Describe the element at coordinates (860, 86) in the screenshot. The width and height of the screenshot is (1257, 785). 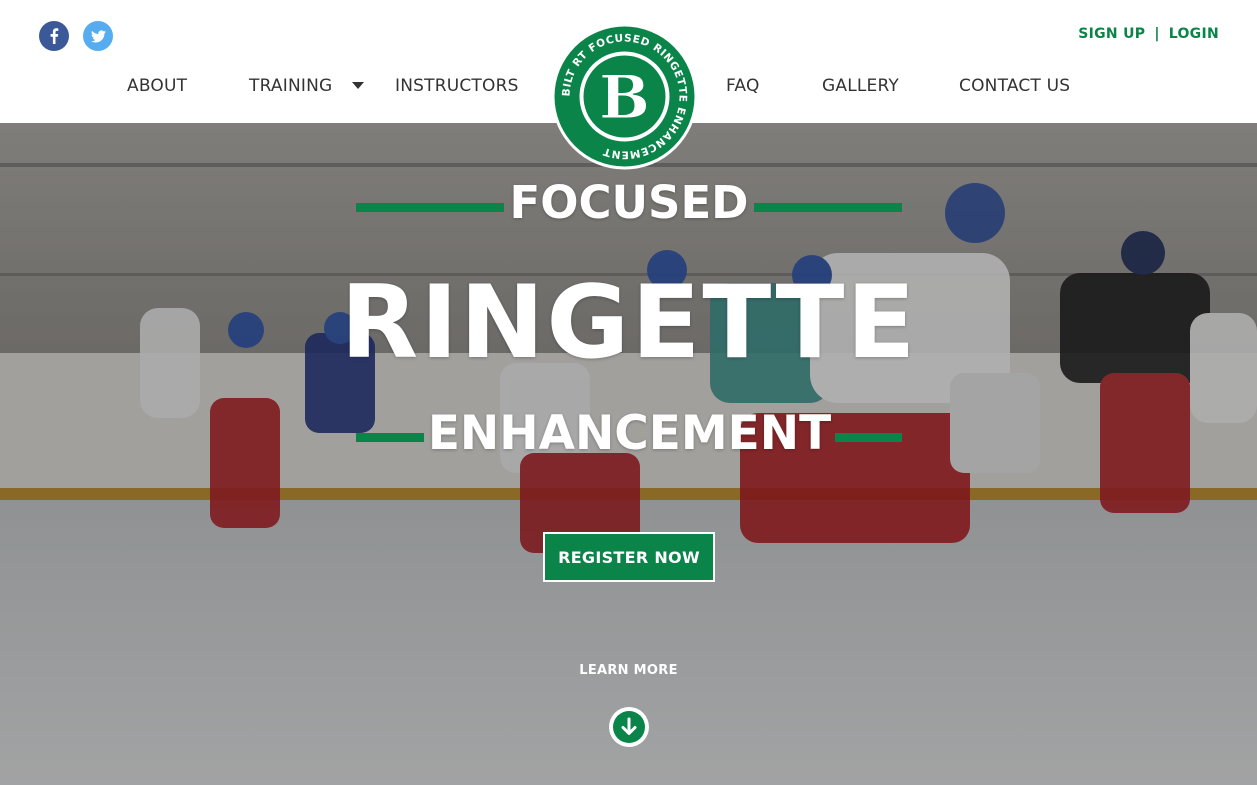
I see `nav-gallery: GALLERY` at that location.